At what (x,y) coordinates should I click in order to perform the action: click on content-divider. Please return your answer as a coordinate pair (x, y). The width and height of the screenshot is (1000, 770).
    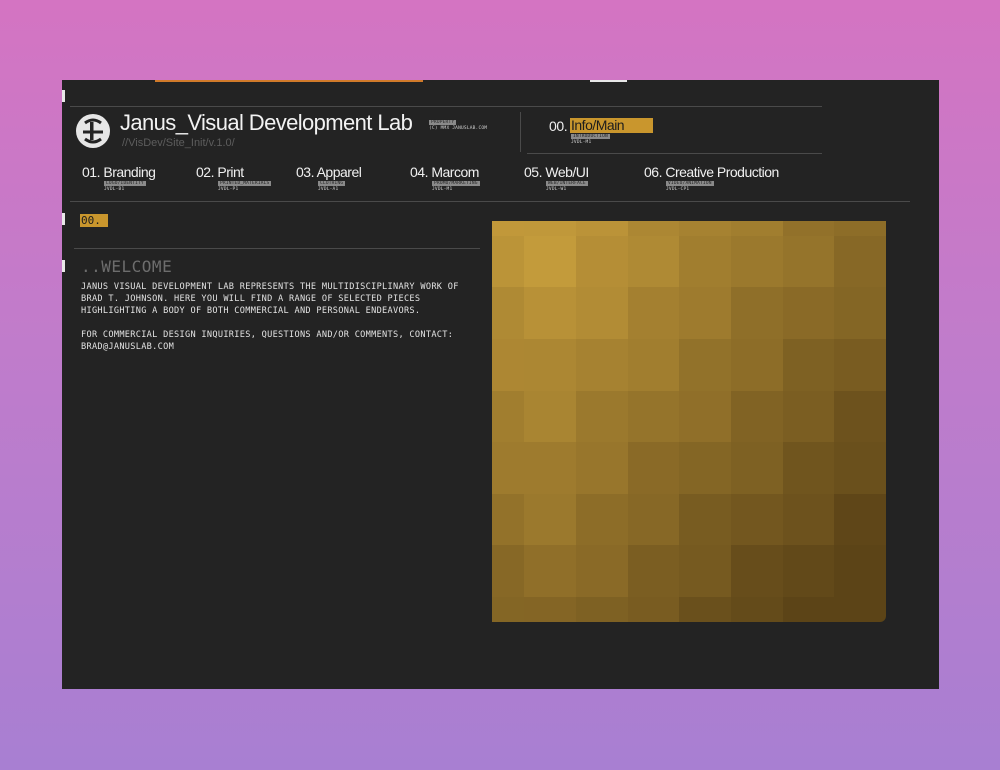
    Looking at the image, I should click on (277, 248).